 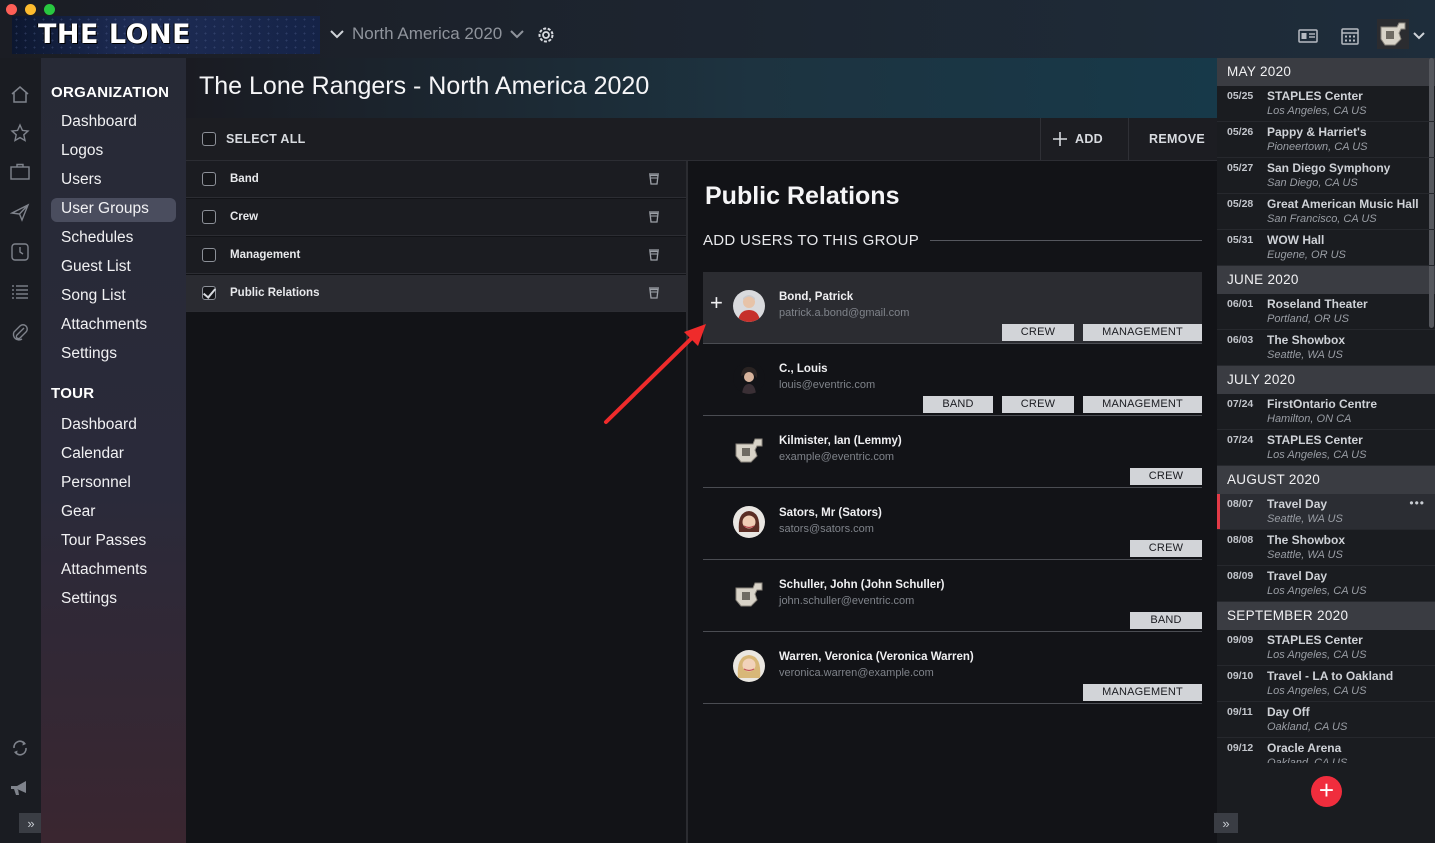 What do you see at coordinates (816, 297) in the screenshot?
I see `user-name: Bond, Patrick` at bounding box center [816, 297].